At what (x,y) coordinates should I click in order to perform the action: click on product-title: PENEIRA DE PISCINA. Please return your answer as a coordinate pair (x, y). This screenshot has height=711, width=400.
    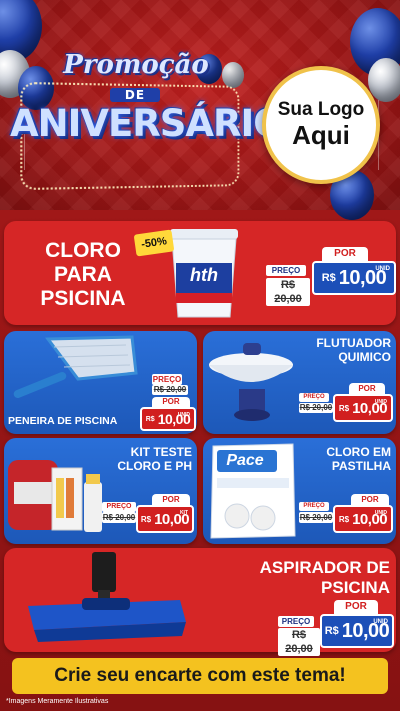
    Looking at the image, I should click on (63, 421).